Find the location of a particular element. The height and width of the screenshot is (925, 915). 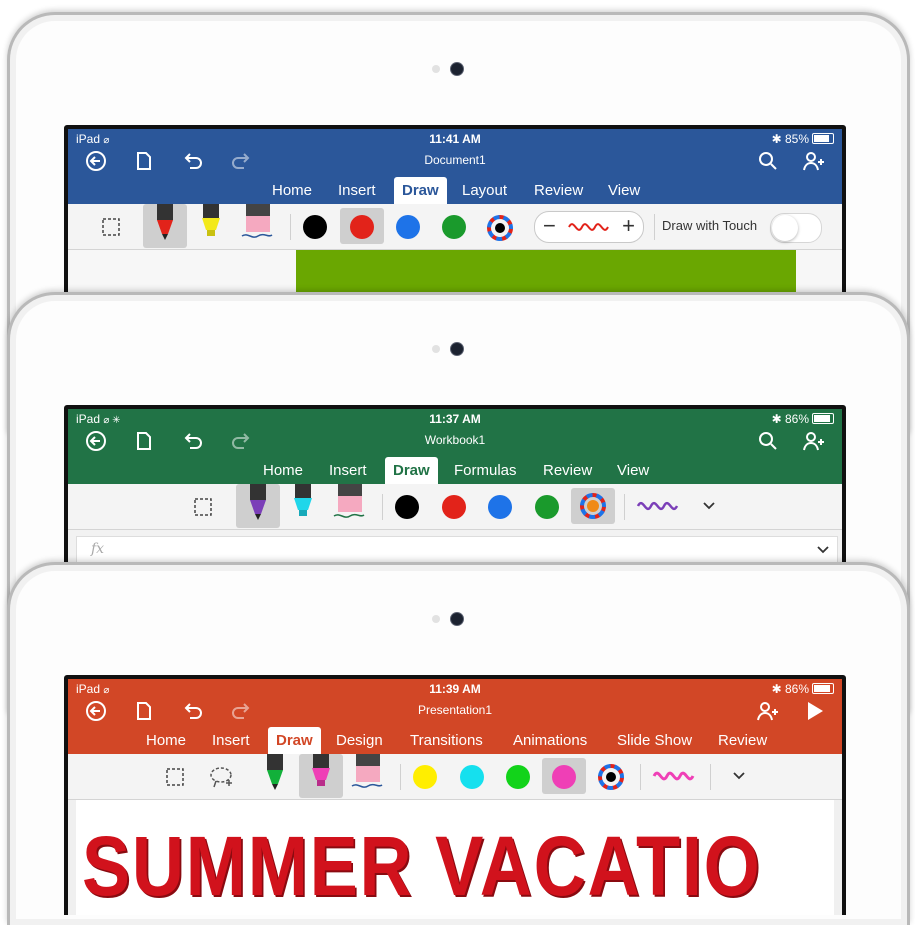

status-bar: iPad ⌀ 11:39 AM ✱ 86% is located at coordinates (455, 688).